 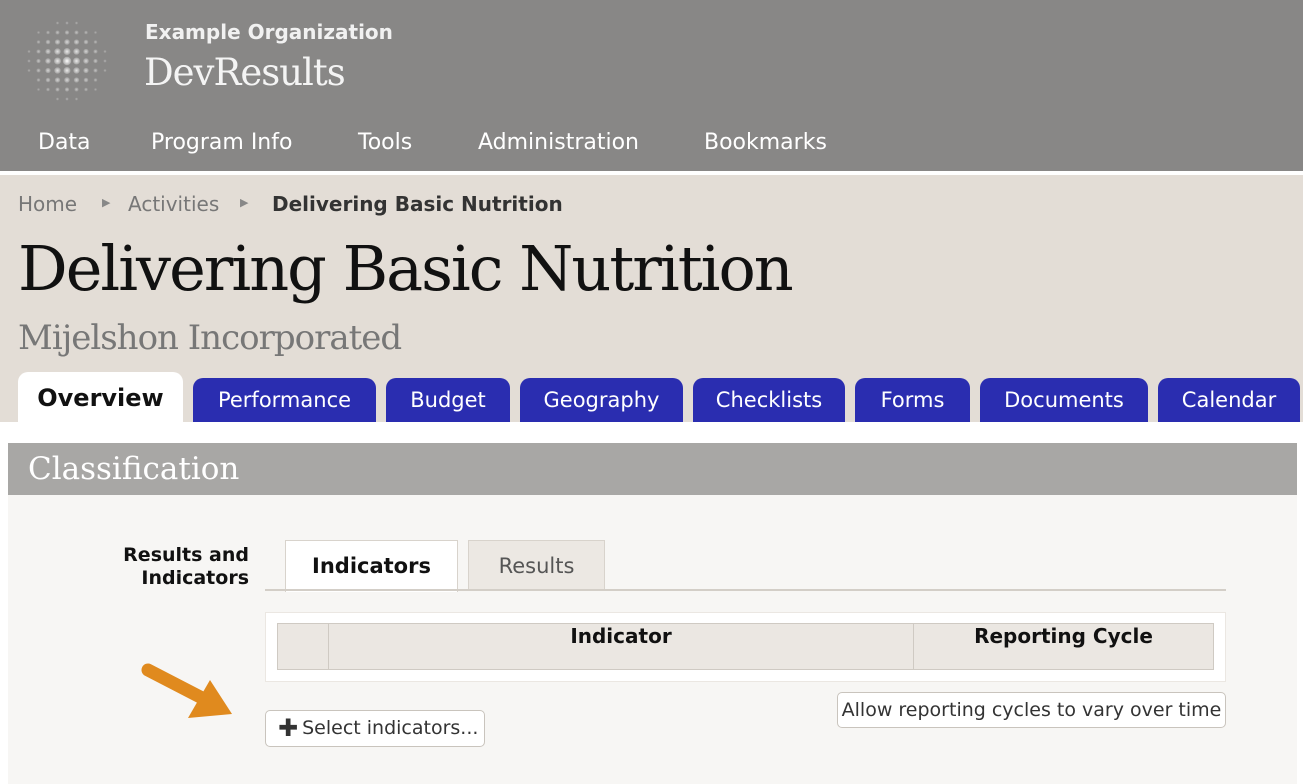 What do you see at coordinates (651, 173) in the screenshot?
I see `header-divider` at bounding box center [651, 173].